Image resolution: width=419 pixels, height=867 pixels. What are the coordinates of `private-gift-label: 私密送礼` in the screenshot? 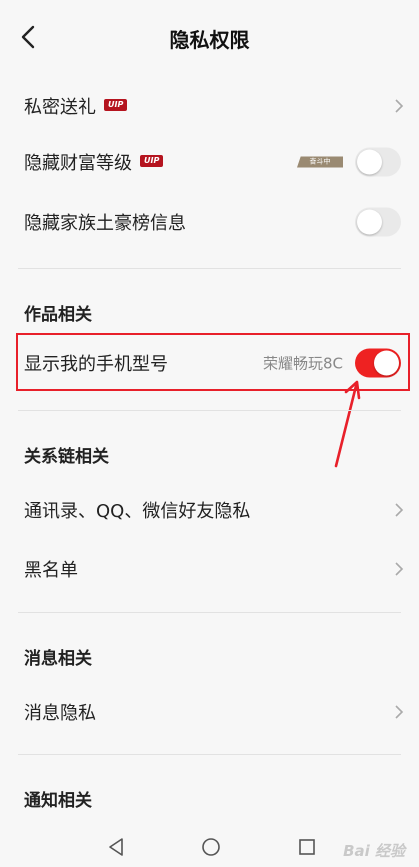 It's located at (60, 107).